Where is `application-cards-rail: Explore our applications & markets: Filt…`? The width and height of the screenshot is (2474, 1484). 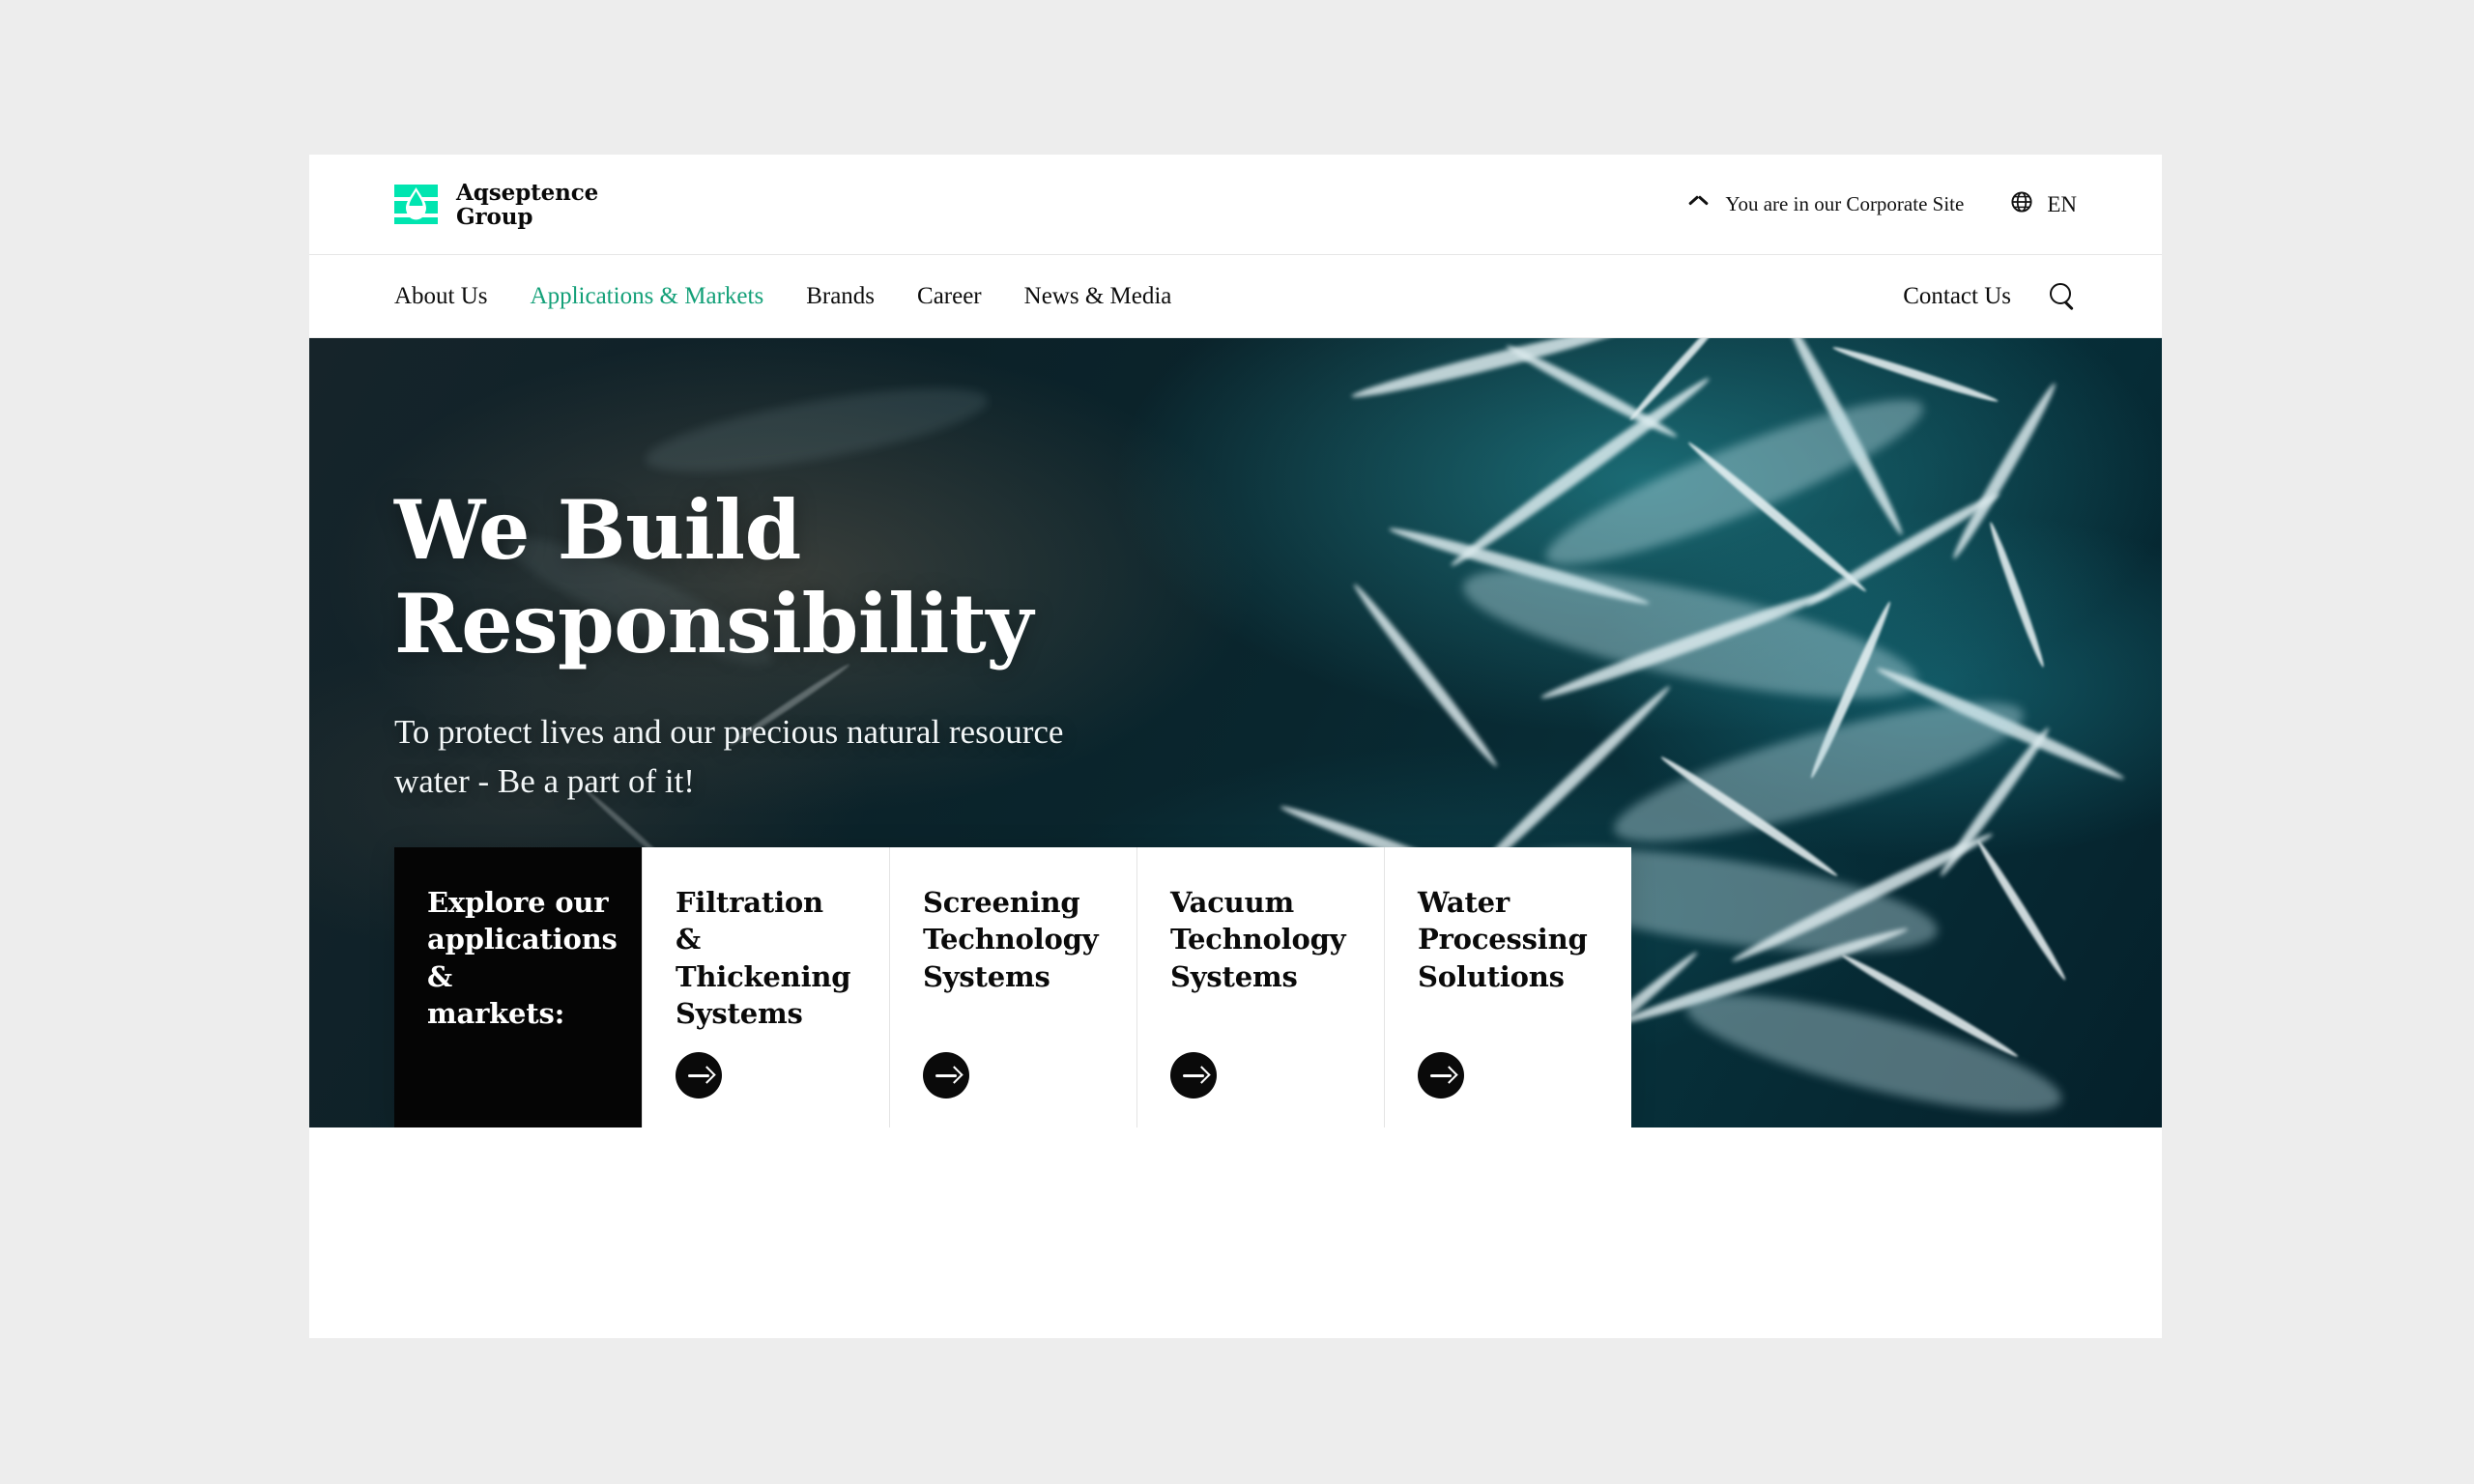
application-cards-rail: Explore our applications & markets: Filt… is located at coordinates (1013, 987).